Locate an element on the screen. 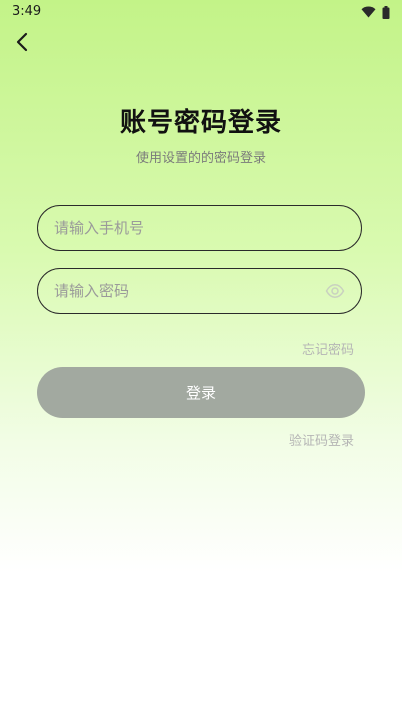 Image resolution: width=402 pixels, height=716 pixels. password-field is located at coordinates (199, 291).